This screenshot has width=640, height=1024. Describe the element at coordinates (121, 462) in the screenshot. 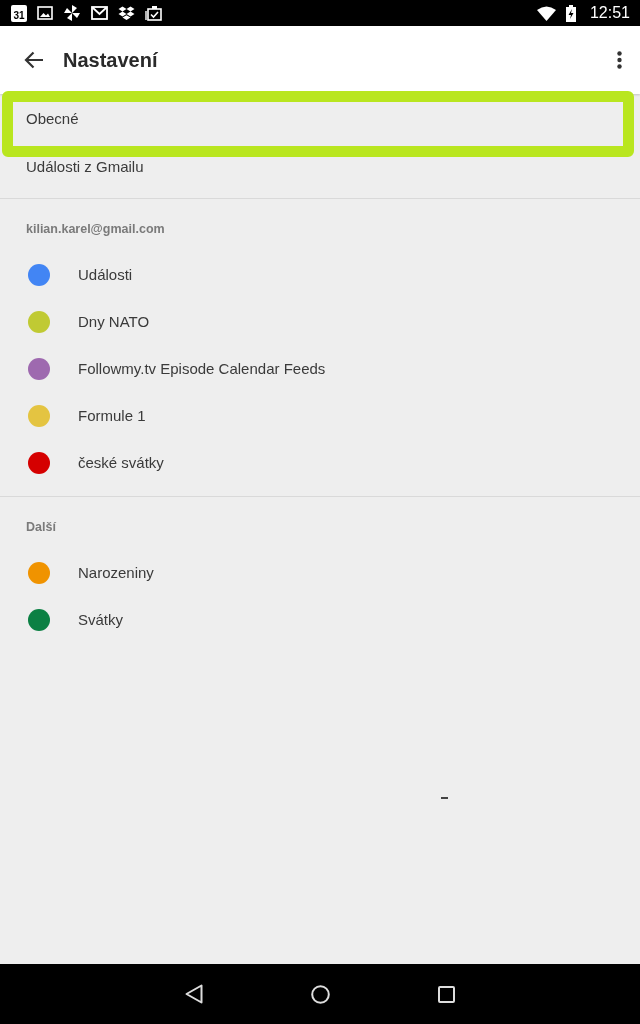

I see `calendar-name: české svátky` at that location.